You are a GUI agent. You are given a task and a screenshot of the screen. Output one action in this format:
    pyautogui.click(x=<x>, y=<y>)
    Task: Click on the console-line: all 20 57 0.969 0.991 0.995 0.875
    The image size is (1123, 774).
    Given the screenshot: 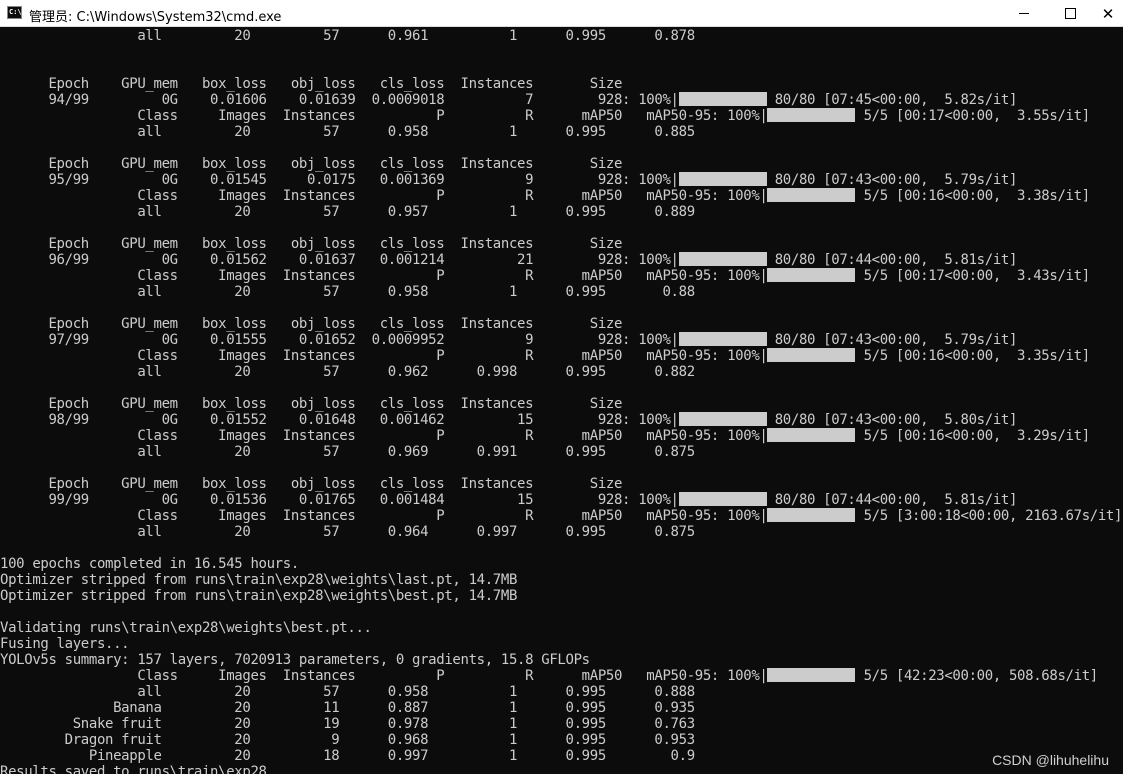 What is the action you would take?
    pyautogui.click(x=347, y=452)
    